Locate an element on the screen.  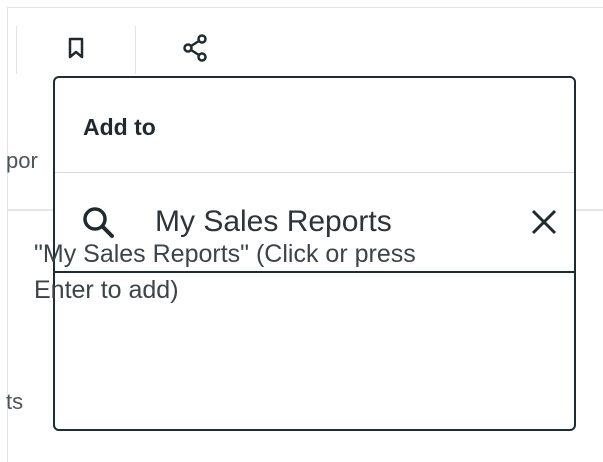
bookmark-button is located at coordinates (76, 48).